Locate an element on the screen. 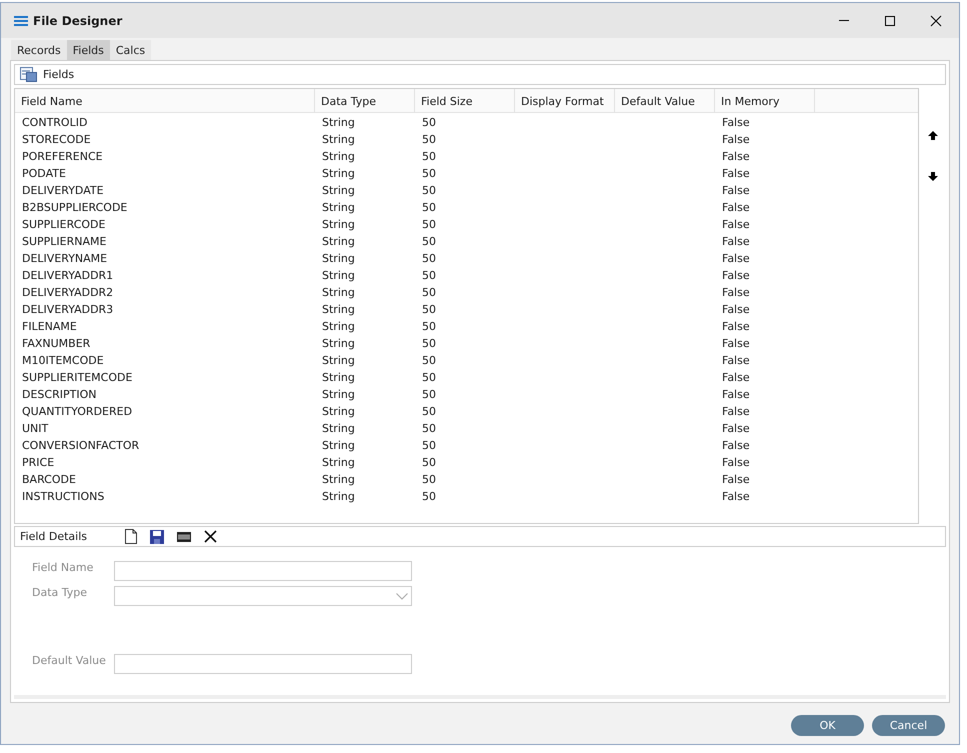  table-cell: DELIVERYADDR1 is located at coordinates (68, 275).